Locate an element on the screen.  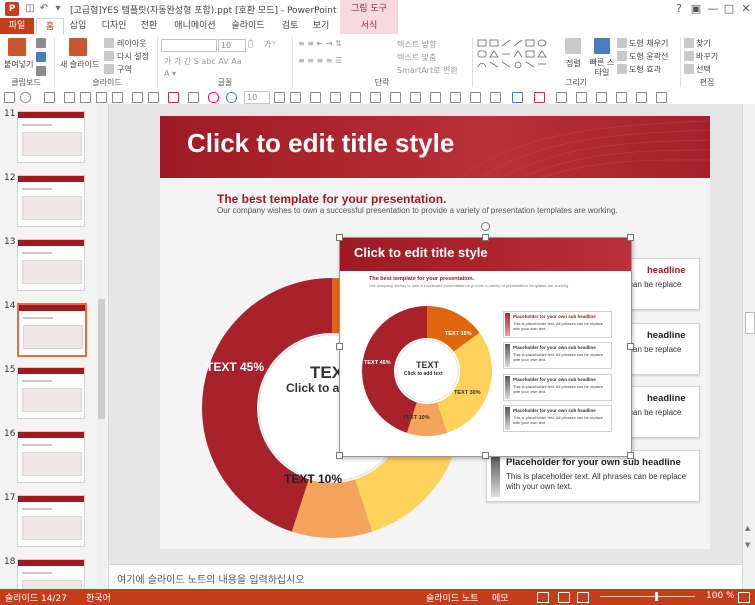
reset-button: 다시 설정 is located at coordinates (133, 56).